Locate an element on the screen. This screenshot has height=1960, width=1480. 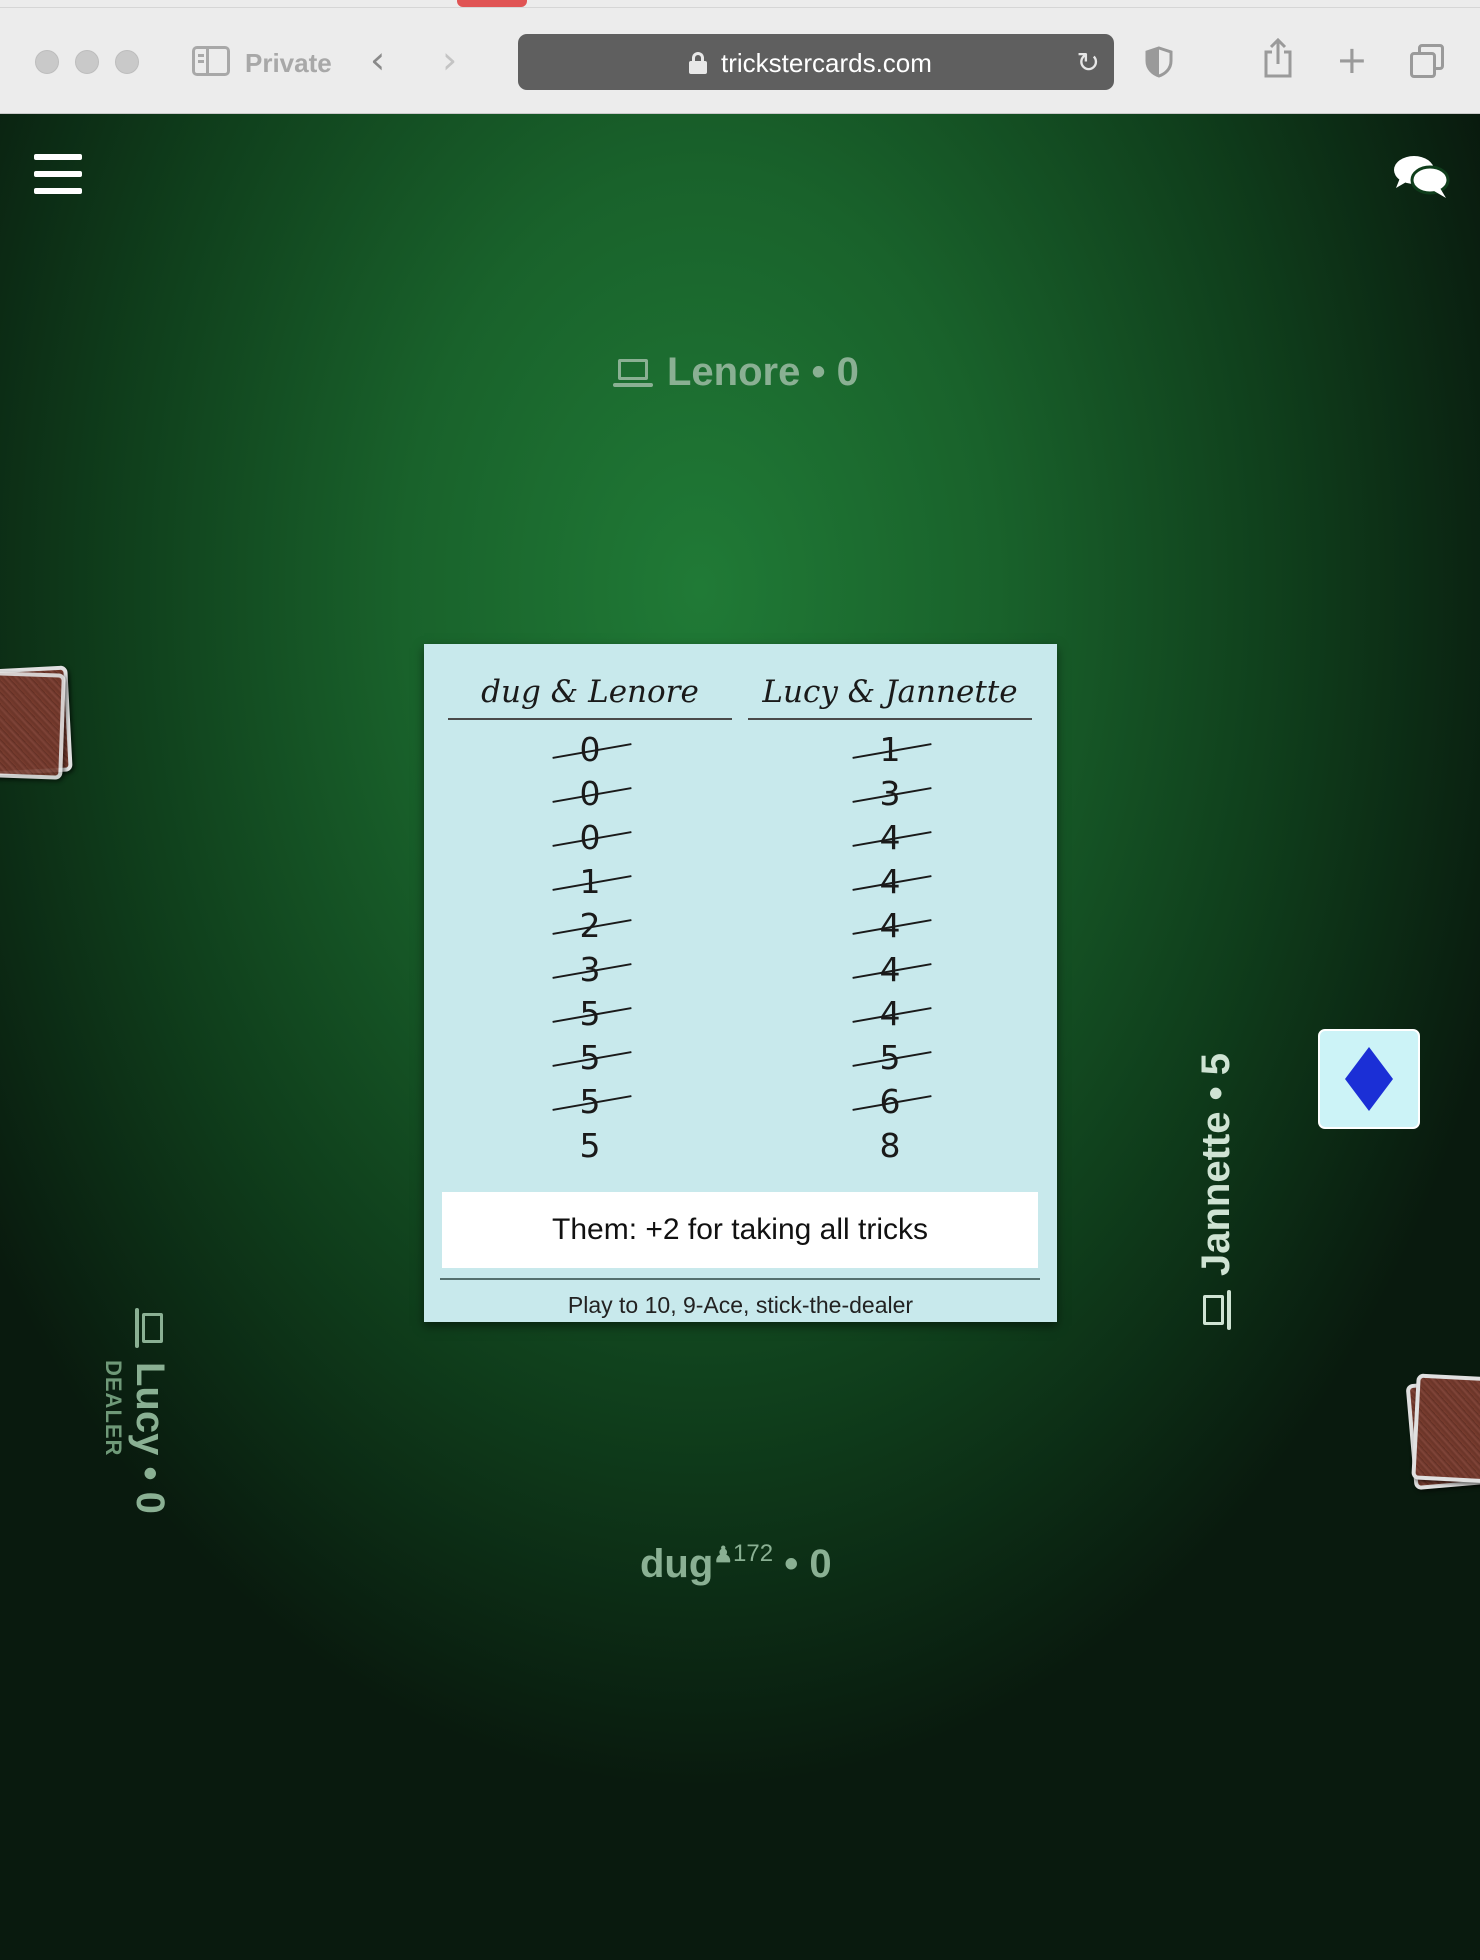
person-icon: ♟ is located at coordinates (723, 1554).